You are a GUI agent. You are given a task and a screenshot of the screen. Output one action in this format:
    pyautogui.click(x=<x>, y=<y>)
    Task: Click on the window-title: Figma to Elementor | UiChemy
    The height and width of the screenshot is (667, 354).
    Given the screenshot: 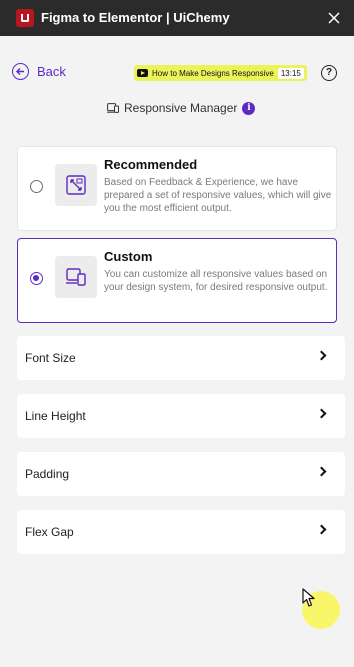 What is the action you would take?
    pyautogui.click(x=135, y=17)
    